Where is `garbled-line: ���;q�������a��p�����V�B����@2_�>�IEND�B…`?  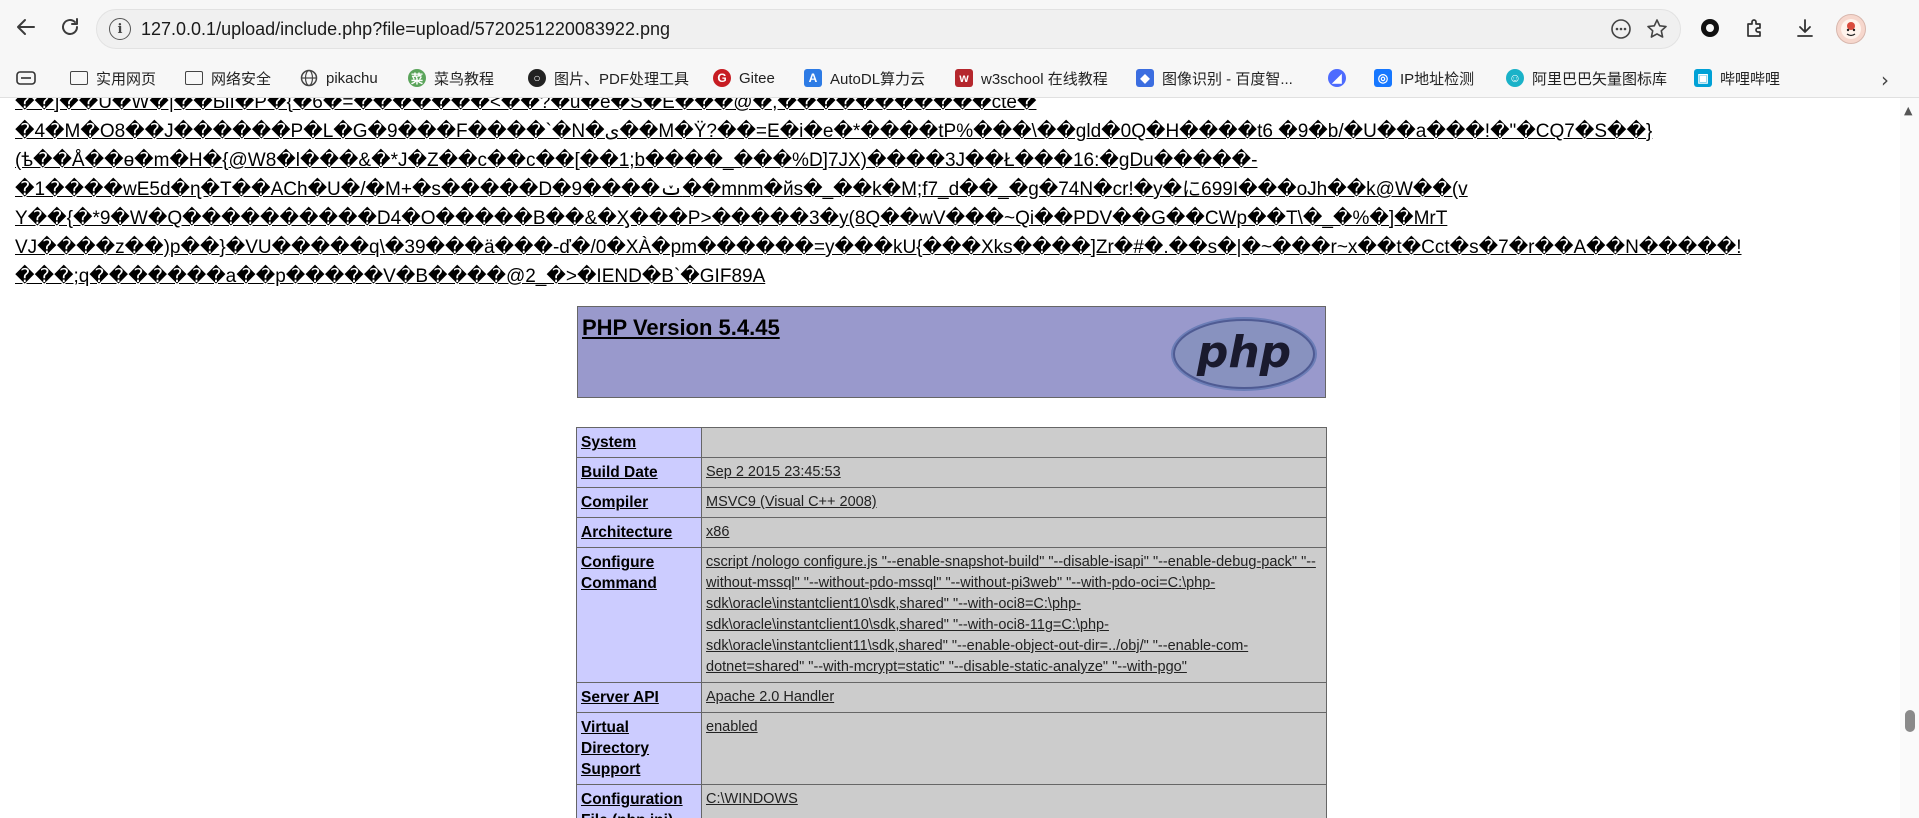
garbled-line: ���;q�������a��p�����V�B����@2_�>�IEND�B… is located at coordinates (390, 276).